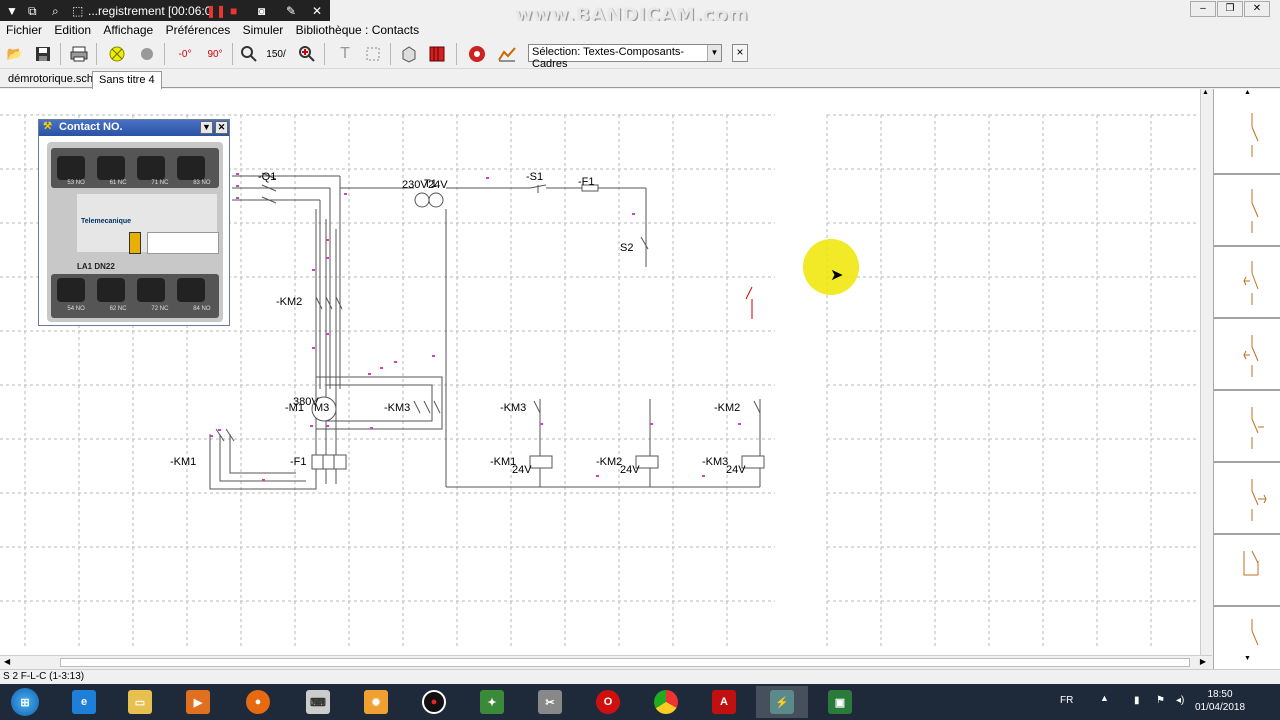 The image size is (1280, 720). What do you see at coordinates (127, 80) in the screenshot?
I see `tab-sans-titre-4: Sans titre 4` at bounding box center [127, 80].